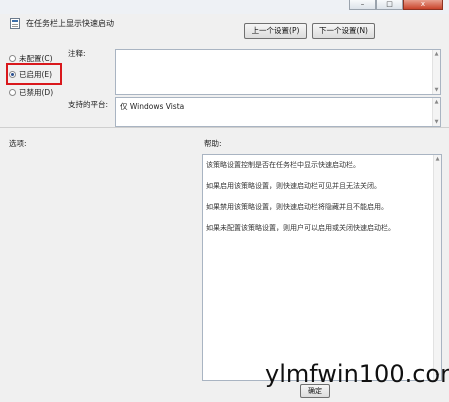  What do you see at coordinates (278, 72) in the screenshot?
I see `comment-textarea: ▲ ▼` at bounding box center [278, 72].